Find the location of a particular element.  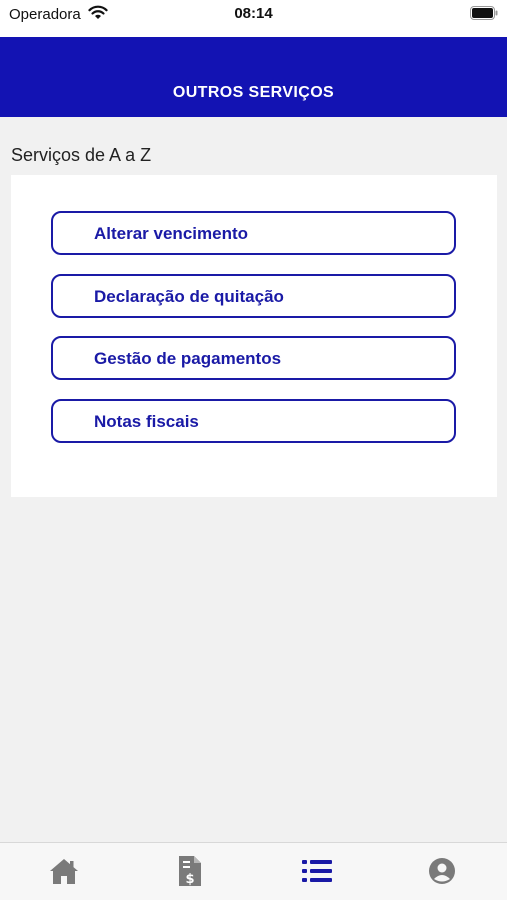

notas-fiscais-button: Notas fiscais is located at coordinates (253, 421).